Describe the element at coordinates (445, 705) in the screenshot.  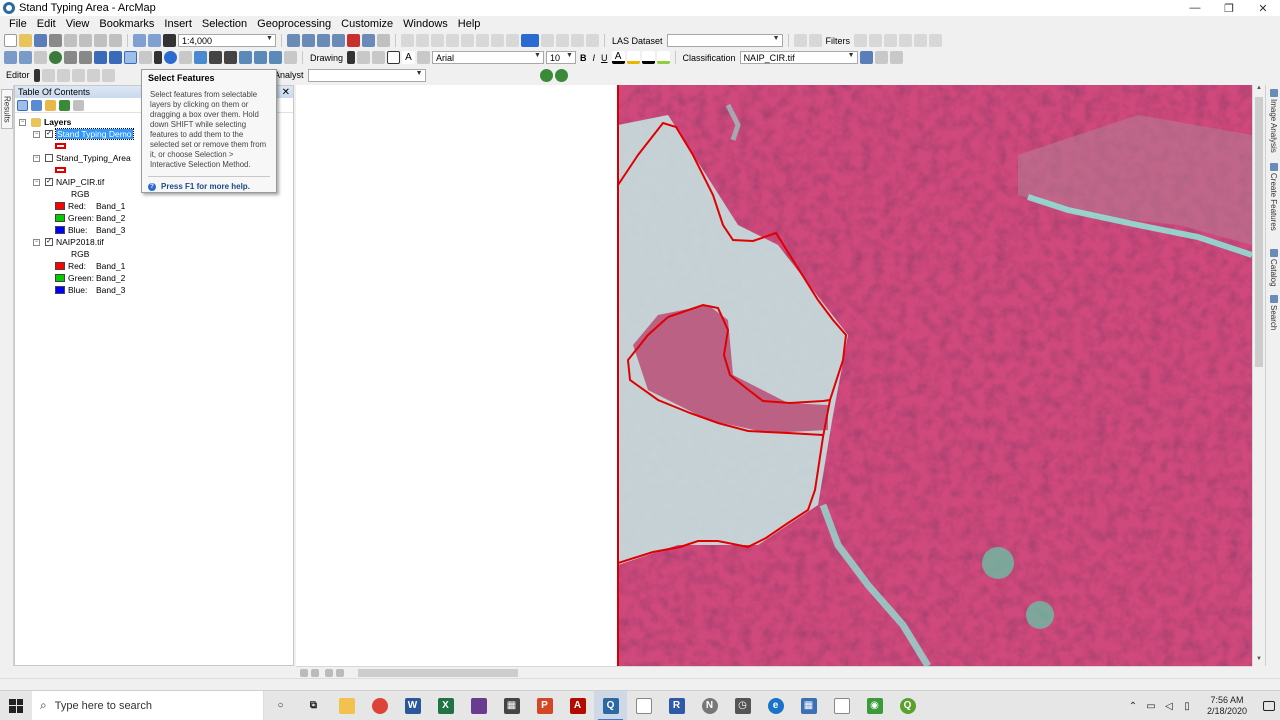
I see `taskbar-app-excel: X` at that location.